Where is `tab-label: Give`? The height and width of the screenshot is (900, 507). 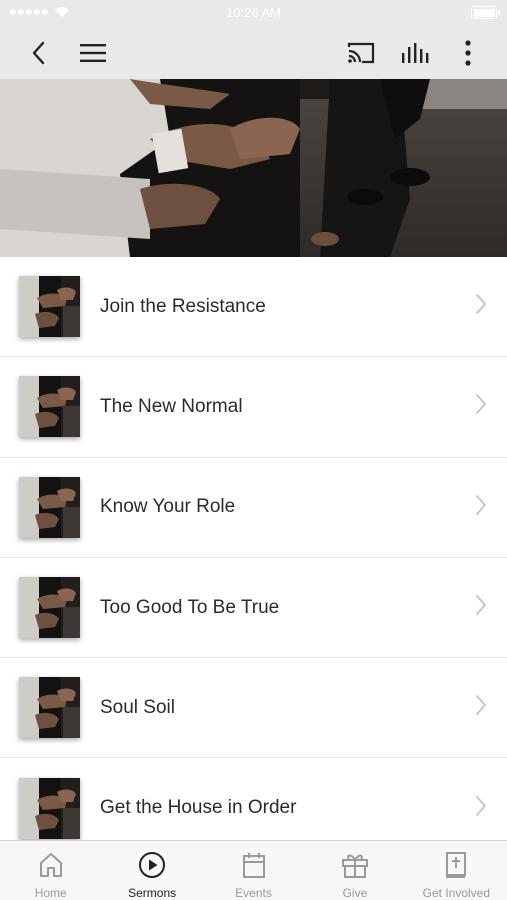 tab-label: Give is located at coordinates (355, 893).